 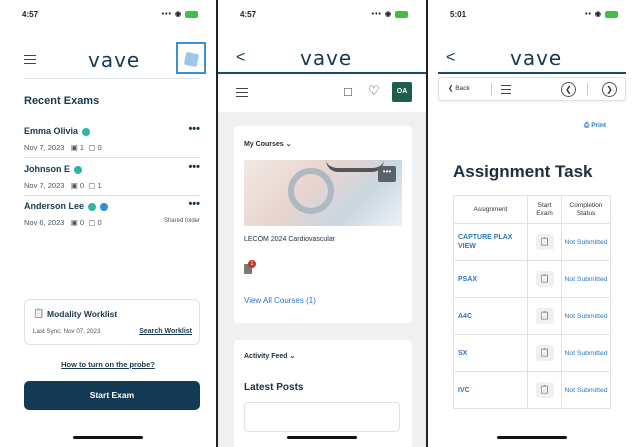 I want to click on print-button: ⎙ Print, so click(x=595, y=126).